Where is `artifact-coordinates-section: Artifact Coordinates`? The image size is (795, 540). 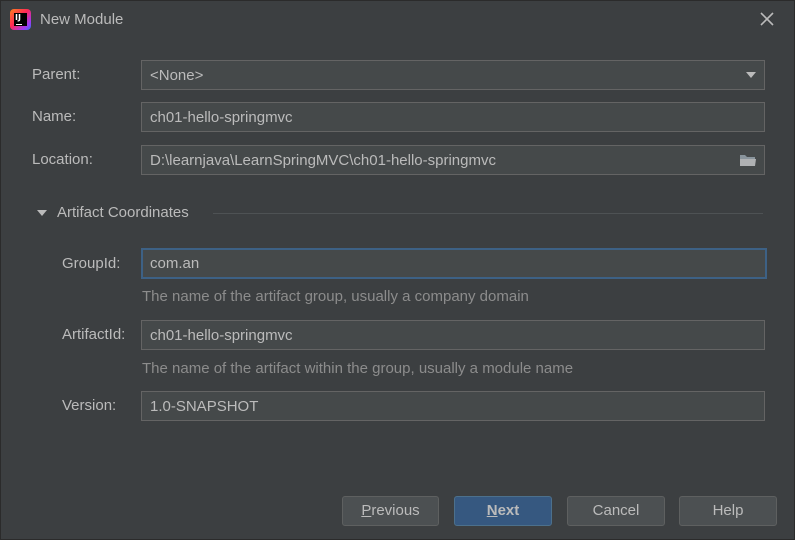
artifact-coordinates-section: Artifact Coordinates is located at coordinates (399, 214).